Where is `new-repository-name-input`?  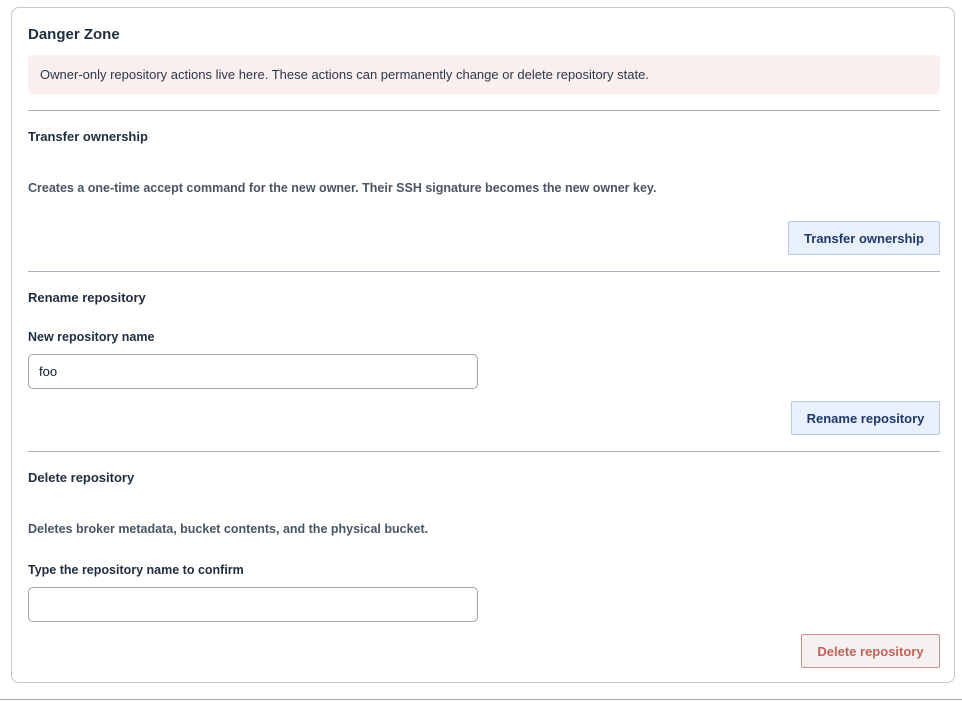 new-repository-name-input is located at coordinates (253, 371).